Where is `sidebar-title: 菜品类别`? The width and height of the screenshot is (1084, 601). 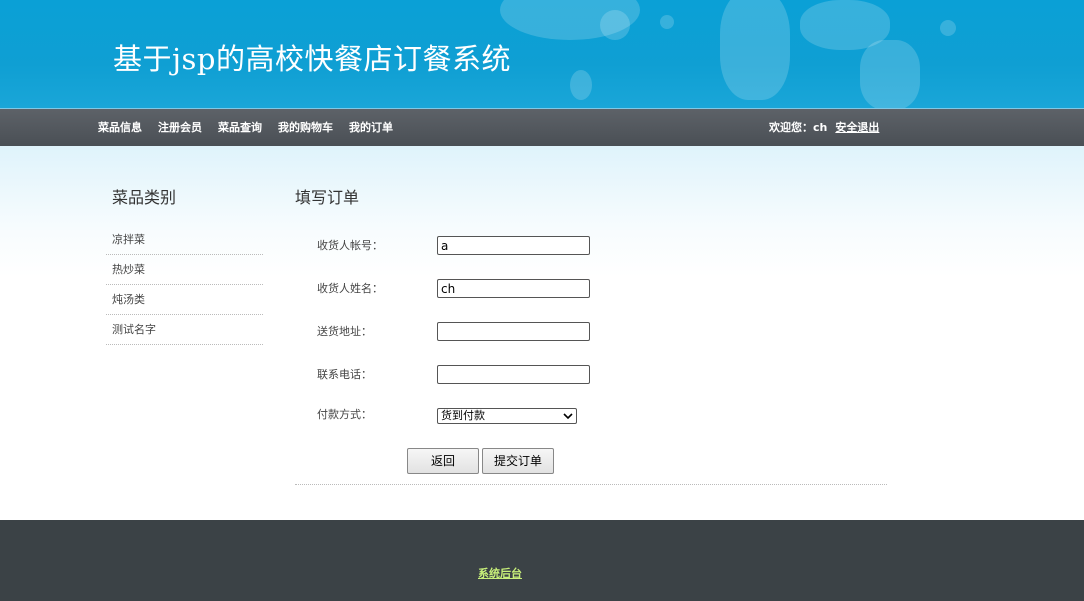
sidebar-title: 菜品类别 is located at coordinates (144, 197).